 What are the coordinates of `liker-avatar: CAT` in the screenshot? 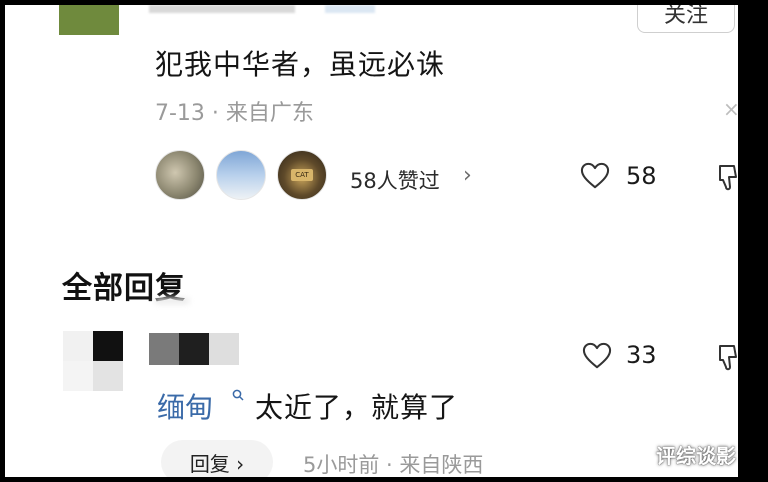 It's located at (302, 175).